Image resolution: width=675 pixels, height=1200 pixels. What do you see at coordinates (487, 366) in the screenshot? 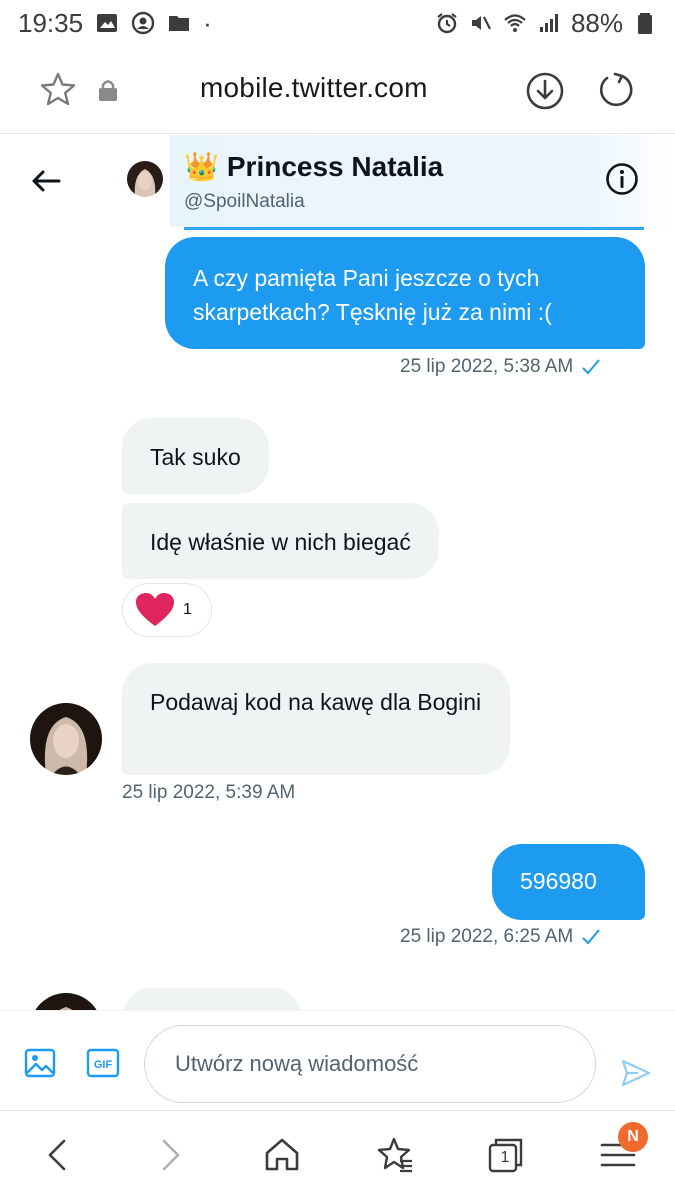
I see `timestamp-text: 25 lip 2022, 5:38 AM` at bounding box center [487, 366].